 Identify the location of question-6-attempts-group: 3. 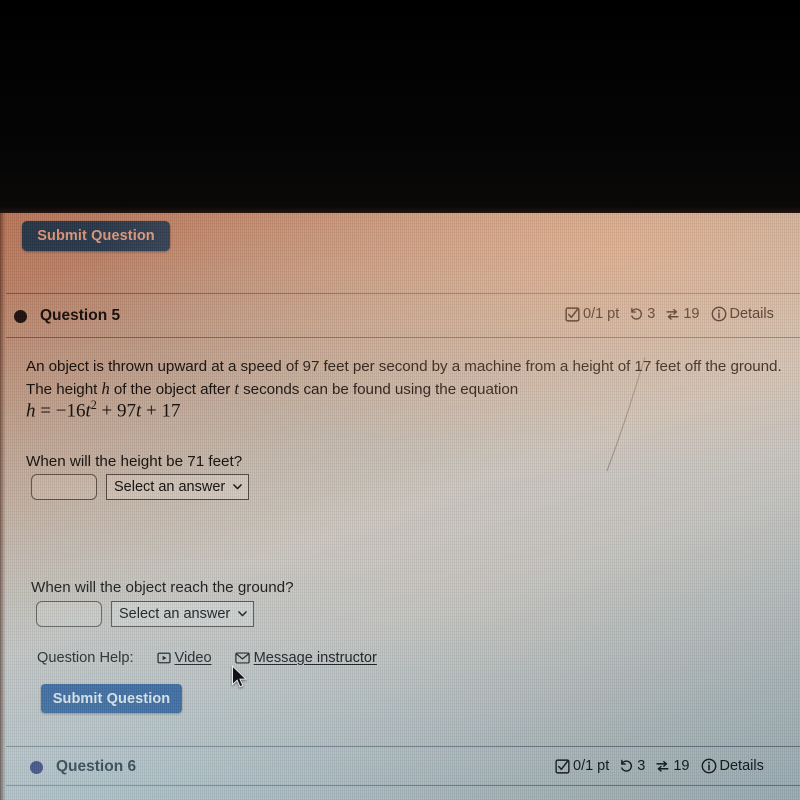
(632, 766).